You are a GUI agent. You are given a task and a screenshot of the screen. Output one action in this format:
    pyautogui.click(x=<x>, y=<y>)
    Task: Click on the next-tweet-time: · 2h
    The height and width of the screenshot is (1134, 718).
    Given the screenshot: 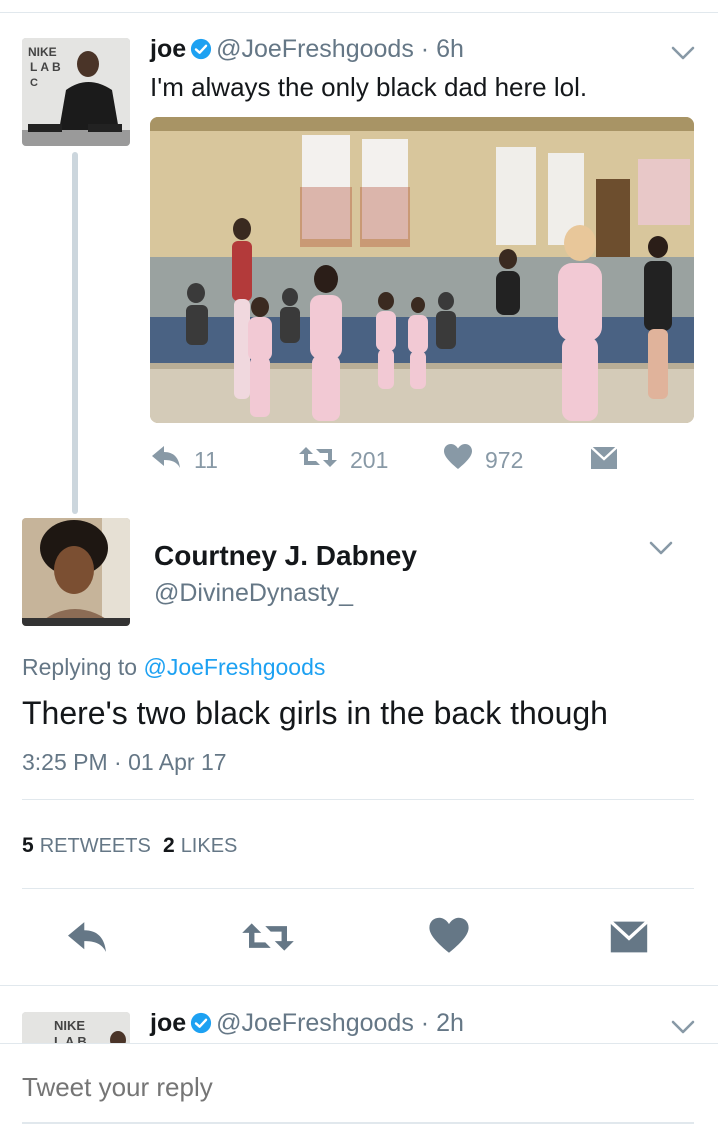 What is the action you would take?
    pyautogui.click(x=442, y=1023)
    